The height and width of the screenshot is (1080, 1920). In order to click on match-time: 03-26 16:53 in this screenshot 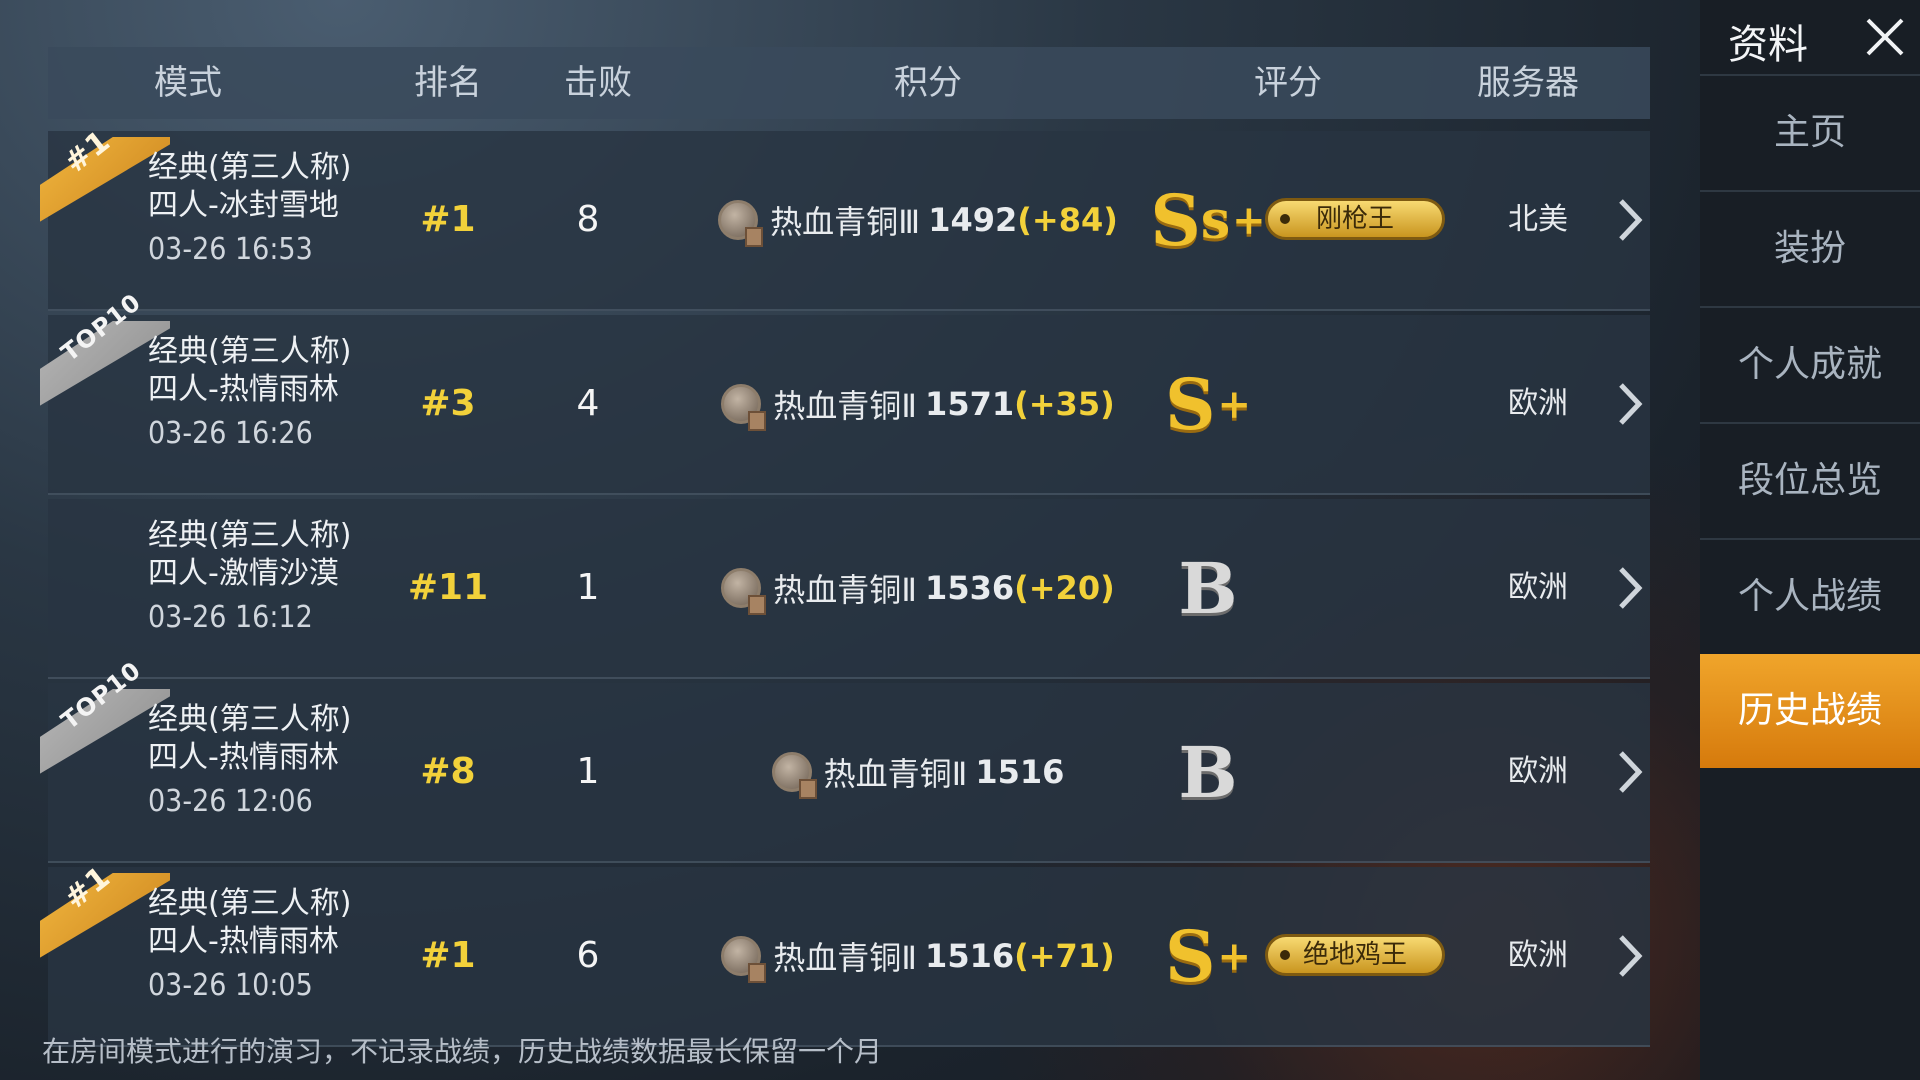, I will do `click(230, 249)`.